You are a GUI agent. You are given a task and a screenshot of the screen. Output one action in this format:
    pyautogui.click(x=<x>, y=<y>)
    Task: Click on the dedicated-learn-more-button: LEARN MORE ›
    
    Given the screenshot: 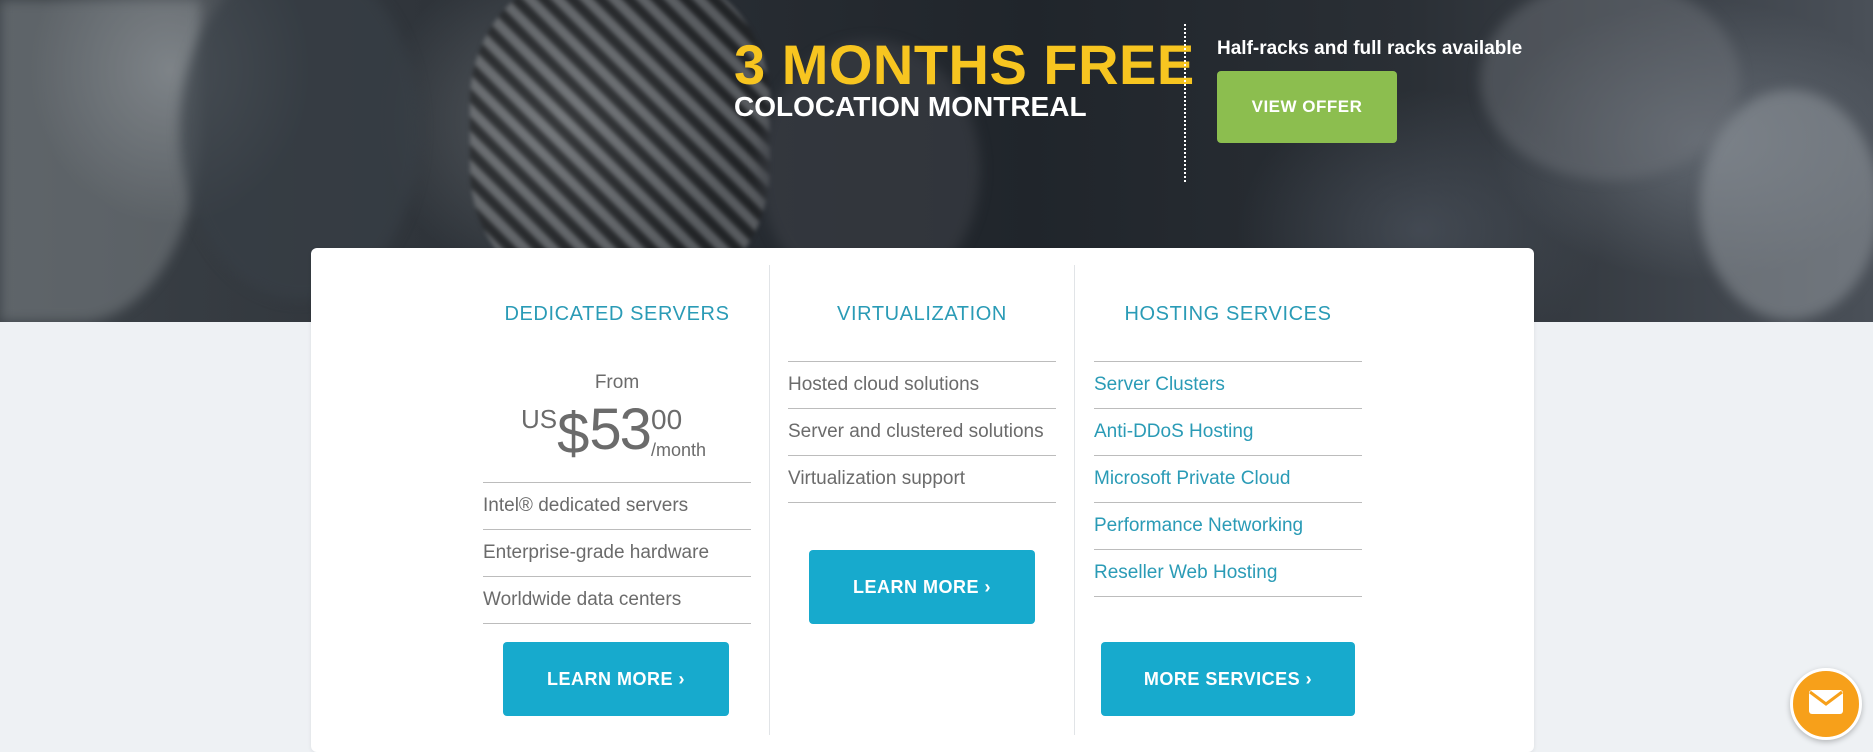 What is the action you would take?
    pyautogui.click(x=616, y=679)
    